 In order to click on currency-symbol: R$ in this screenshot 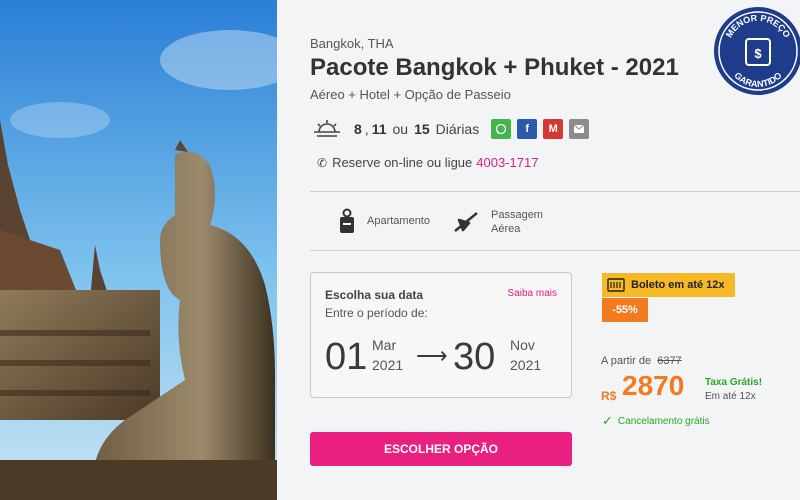, I will do `click(609, 396)`.